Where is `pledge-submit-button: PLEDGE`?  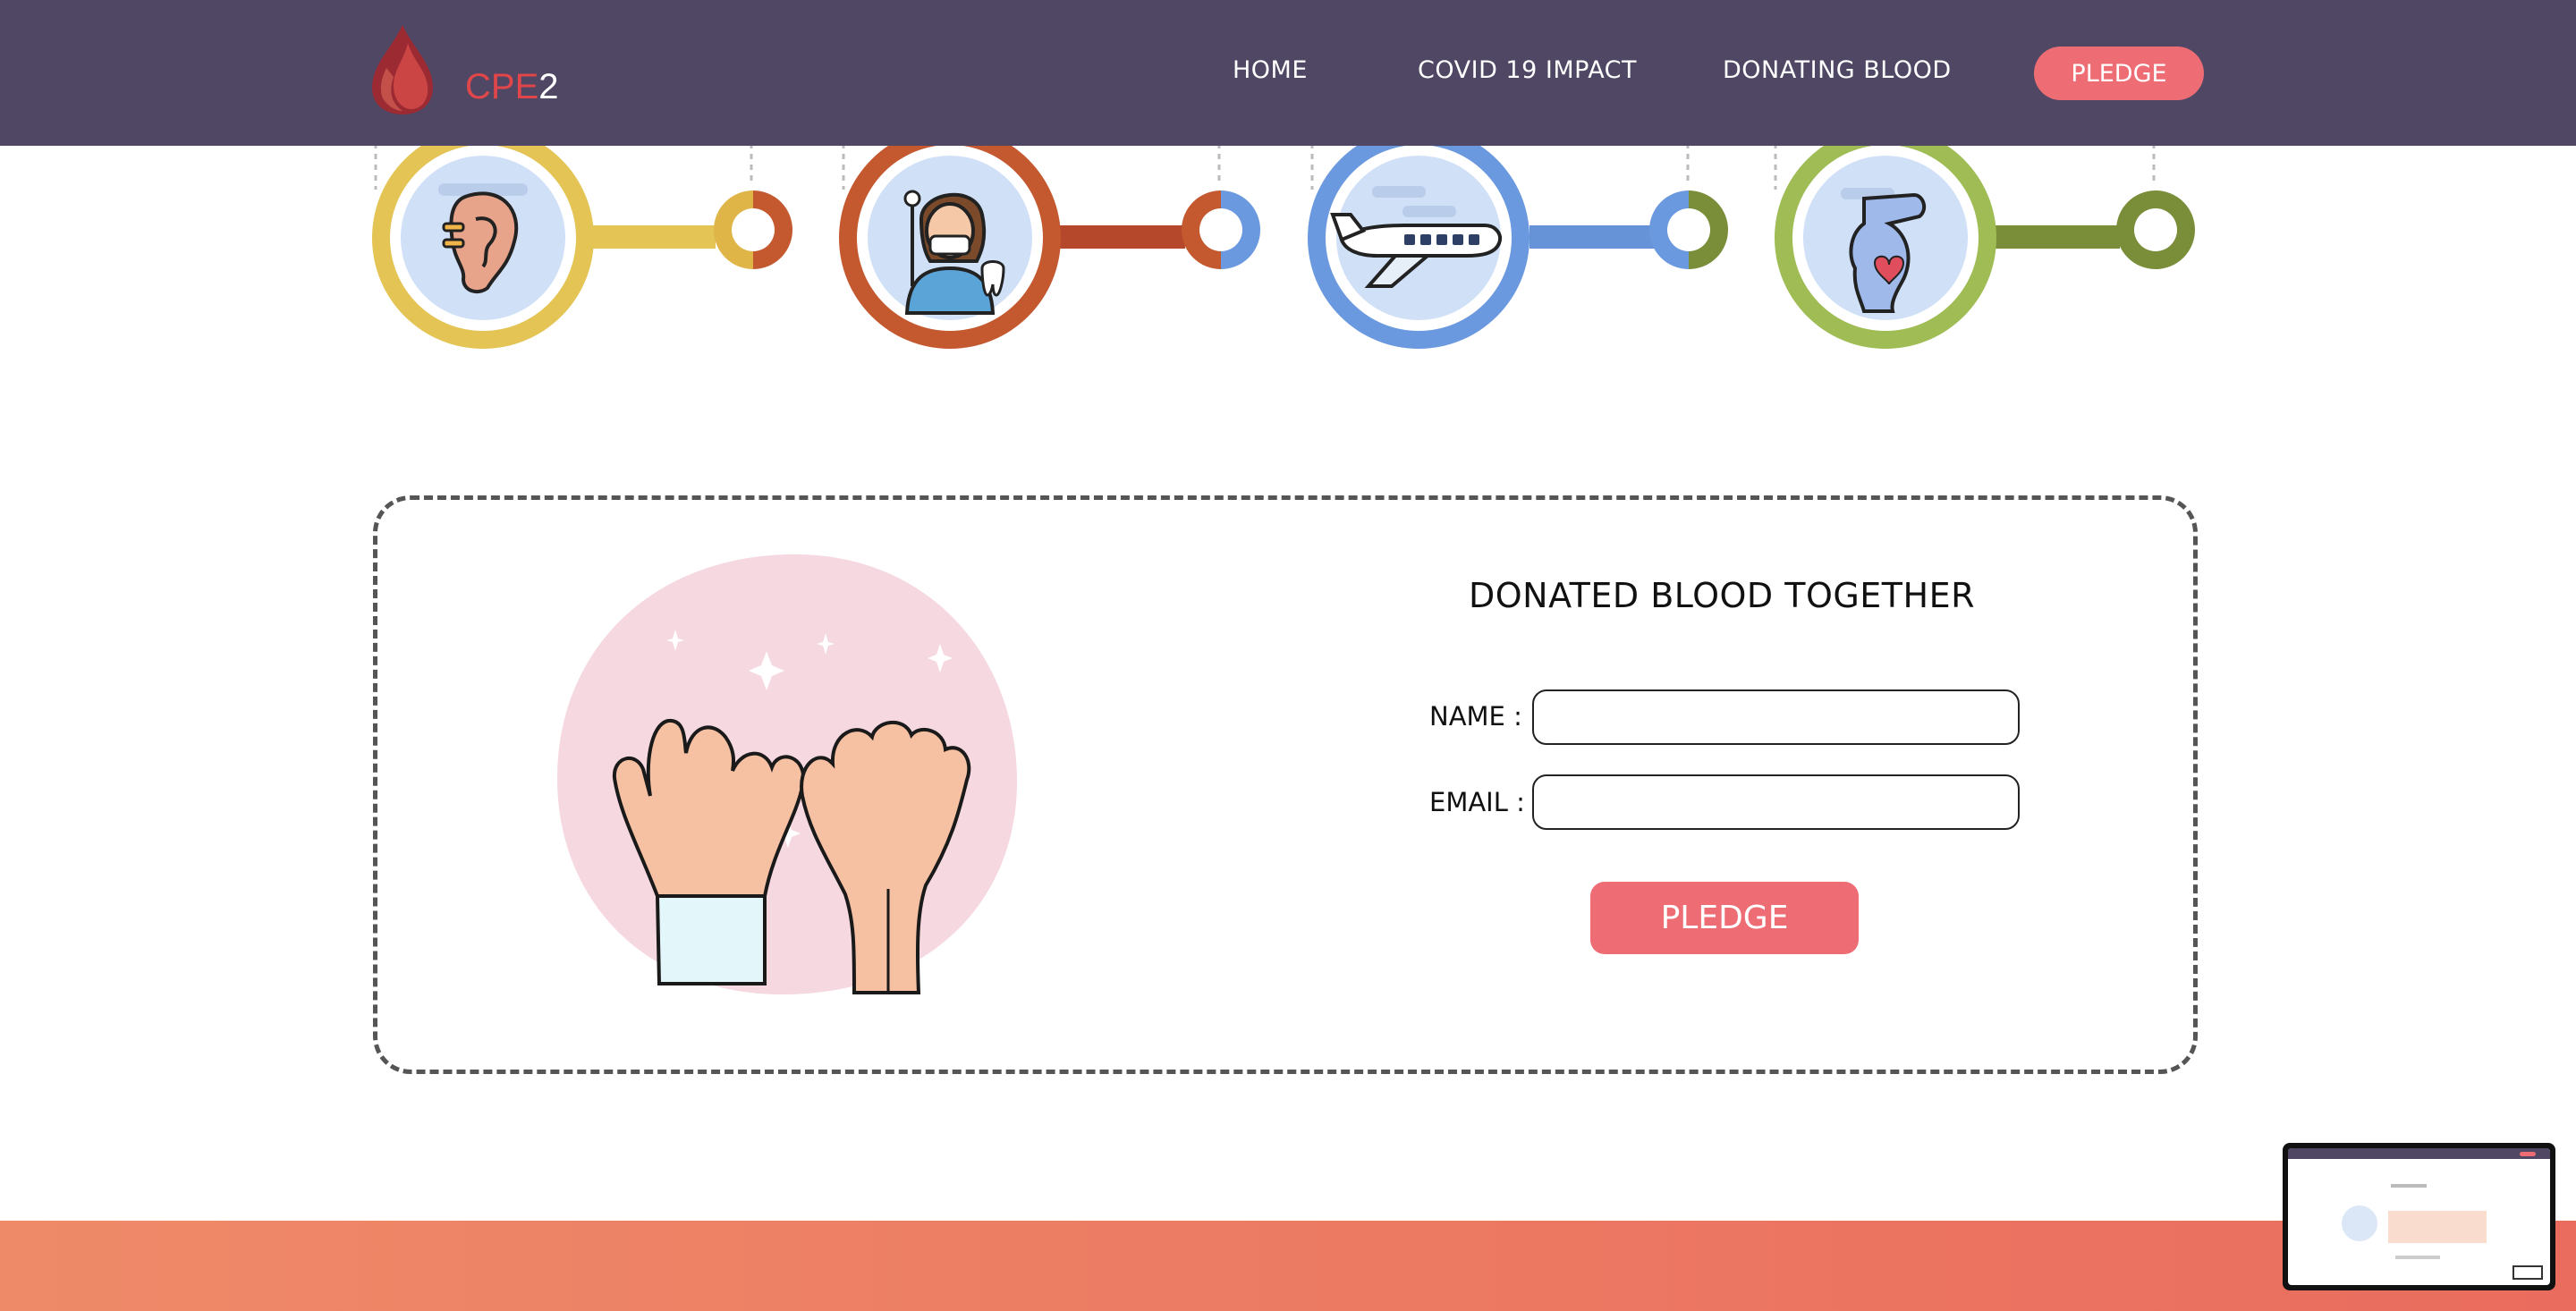 pledge-submit-button: PLEDGE is located at coordinates (1724, 918).